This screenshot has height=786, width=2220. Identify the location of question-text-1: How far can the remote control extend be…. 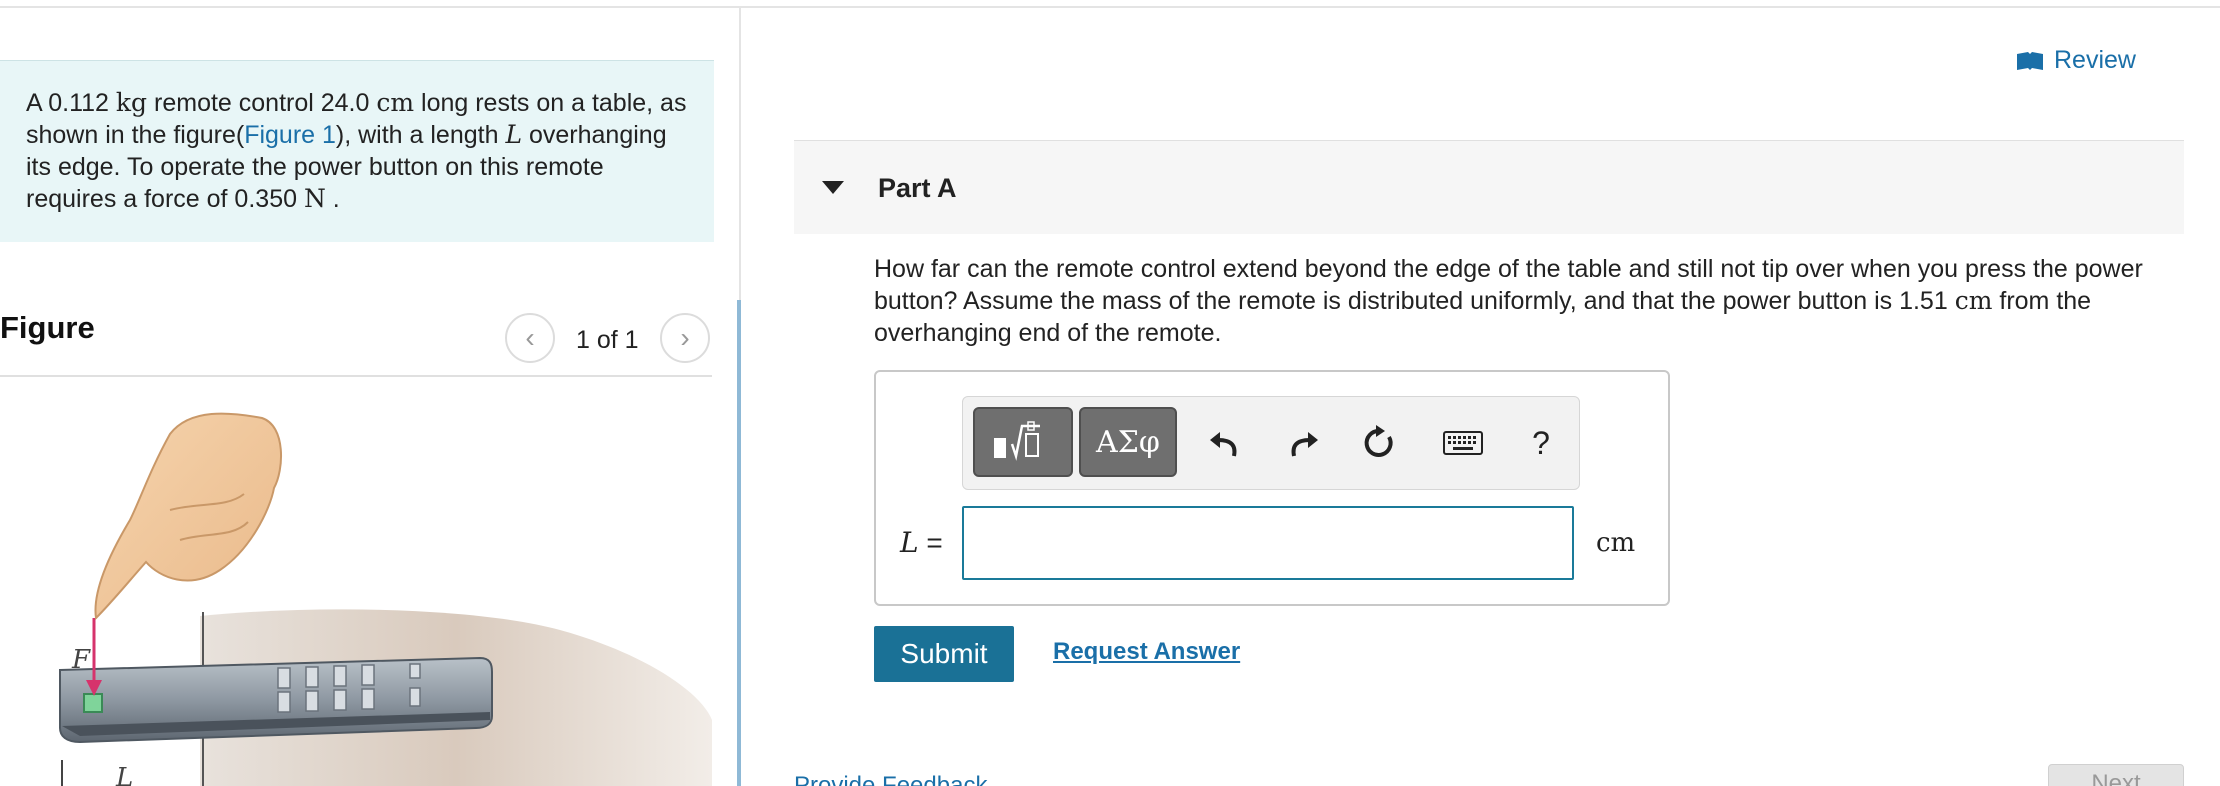
(1508, 285).